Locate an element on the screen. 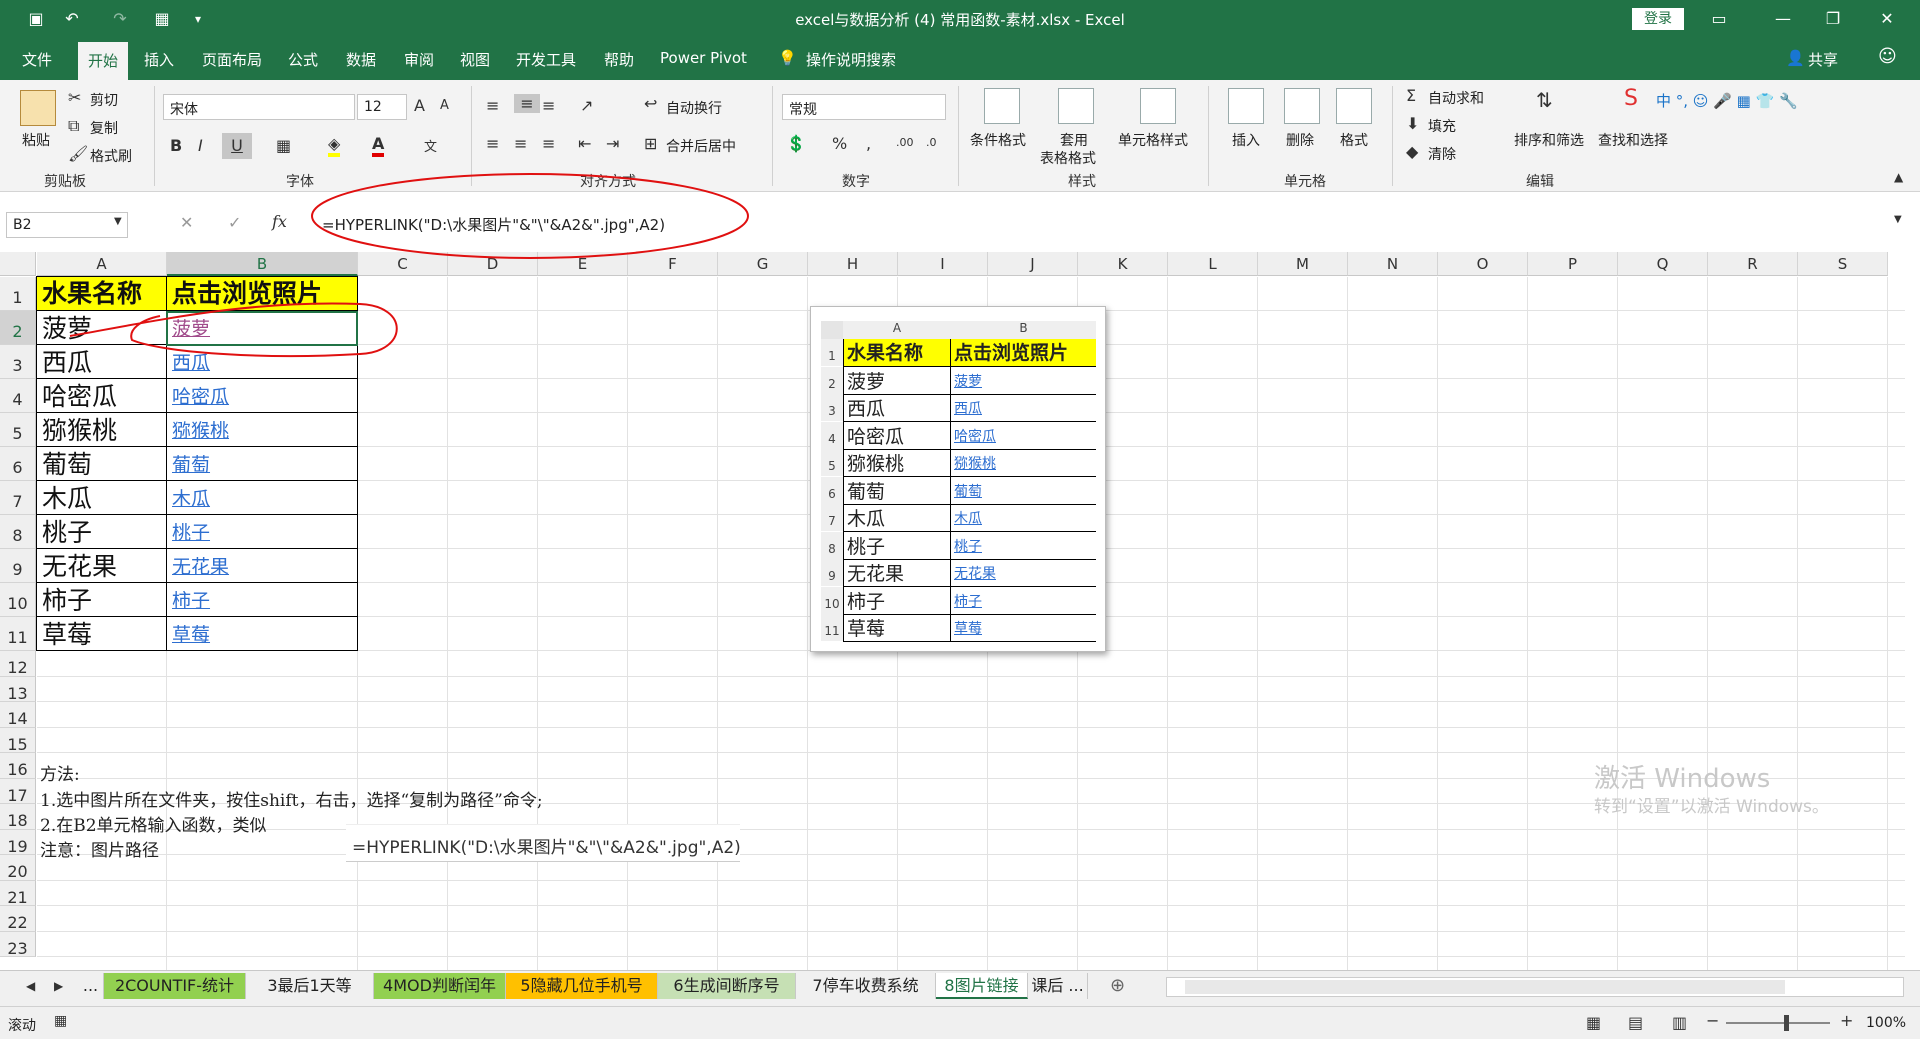  red-annotations is located at coordinates (409, 265).